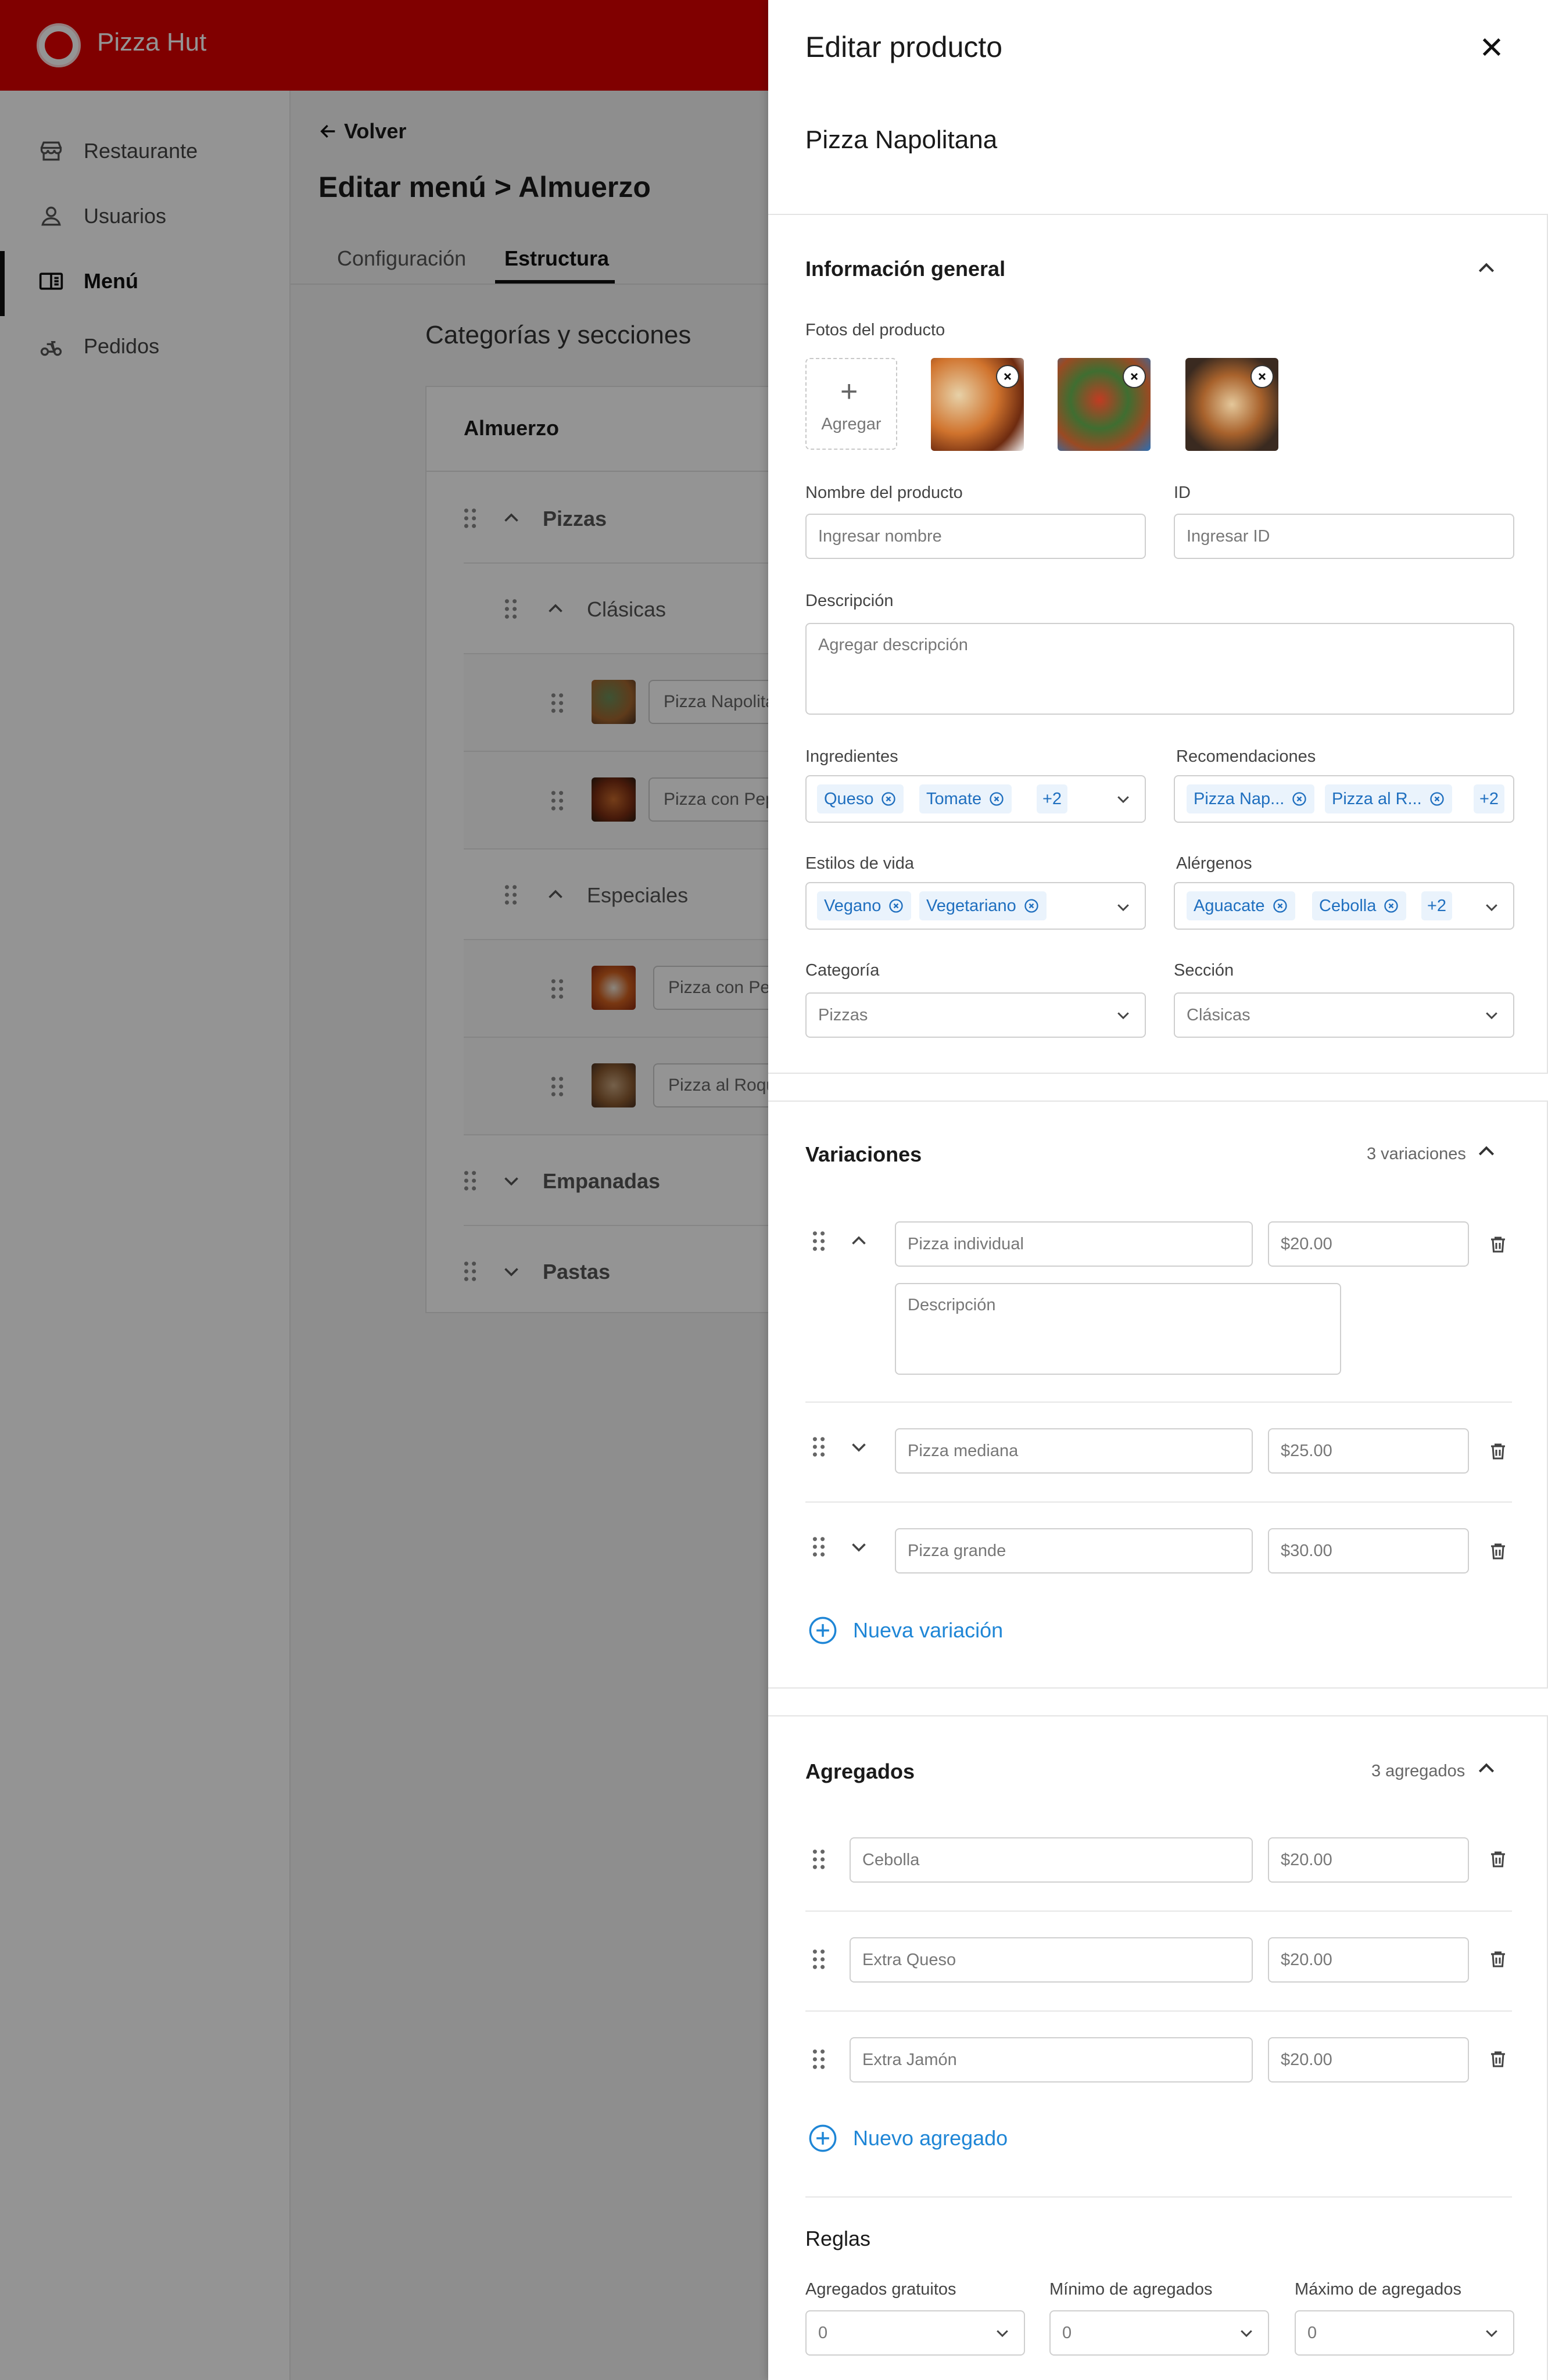  I want to click on category-select: Pizzas, so click(975, 1015).